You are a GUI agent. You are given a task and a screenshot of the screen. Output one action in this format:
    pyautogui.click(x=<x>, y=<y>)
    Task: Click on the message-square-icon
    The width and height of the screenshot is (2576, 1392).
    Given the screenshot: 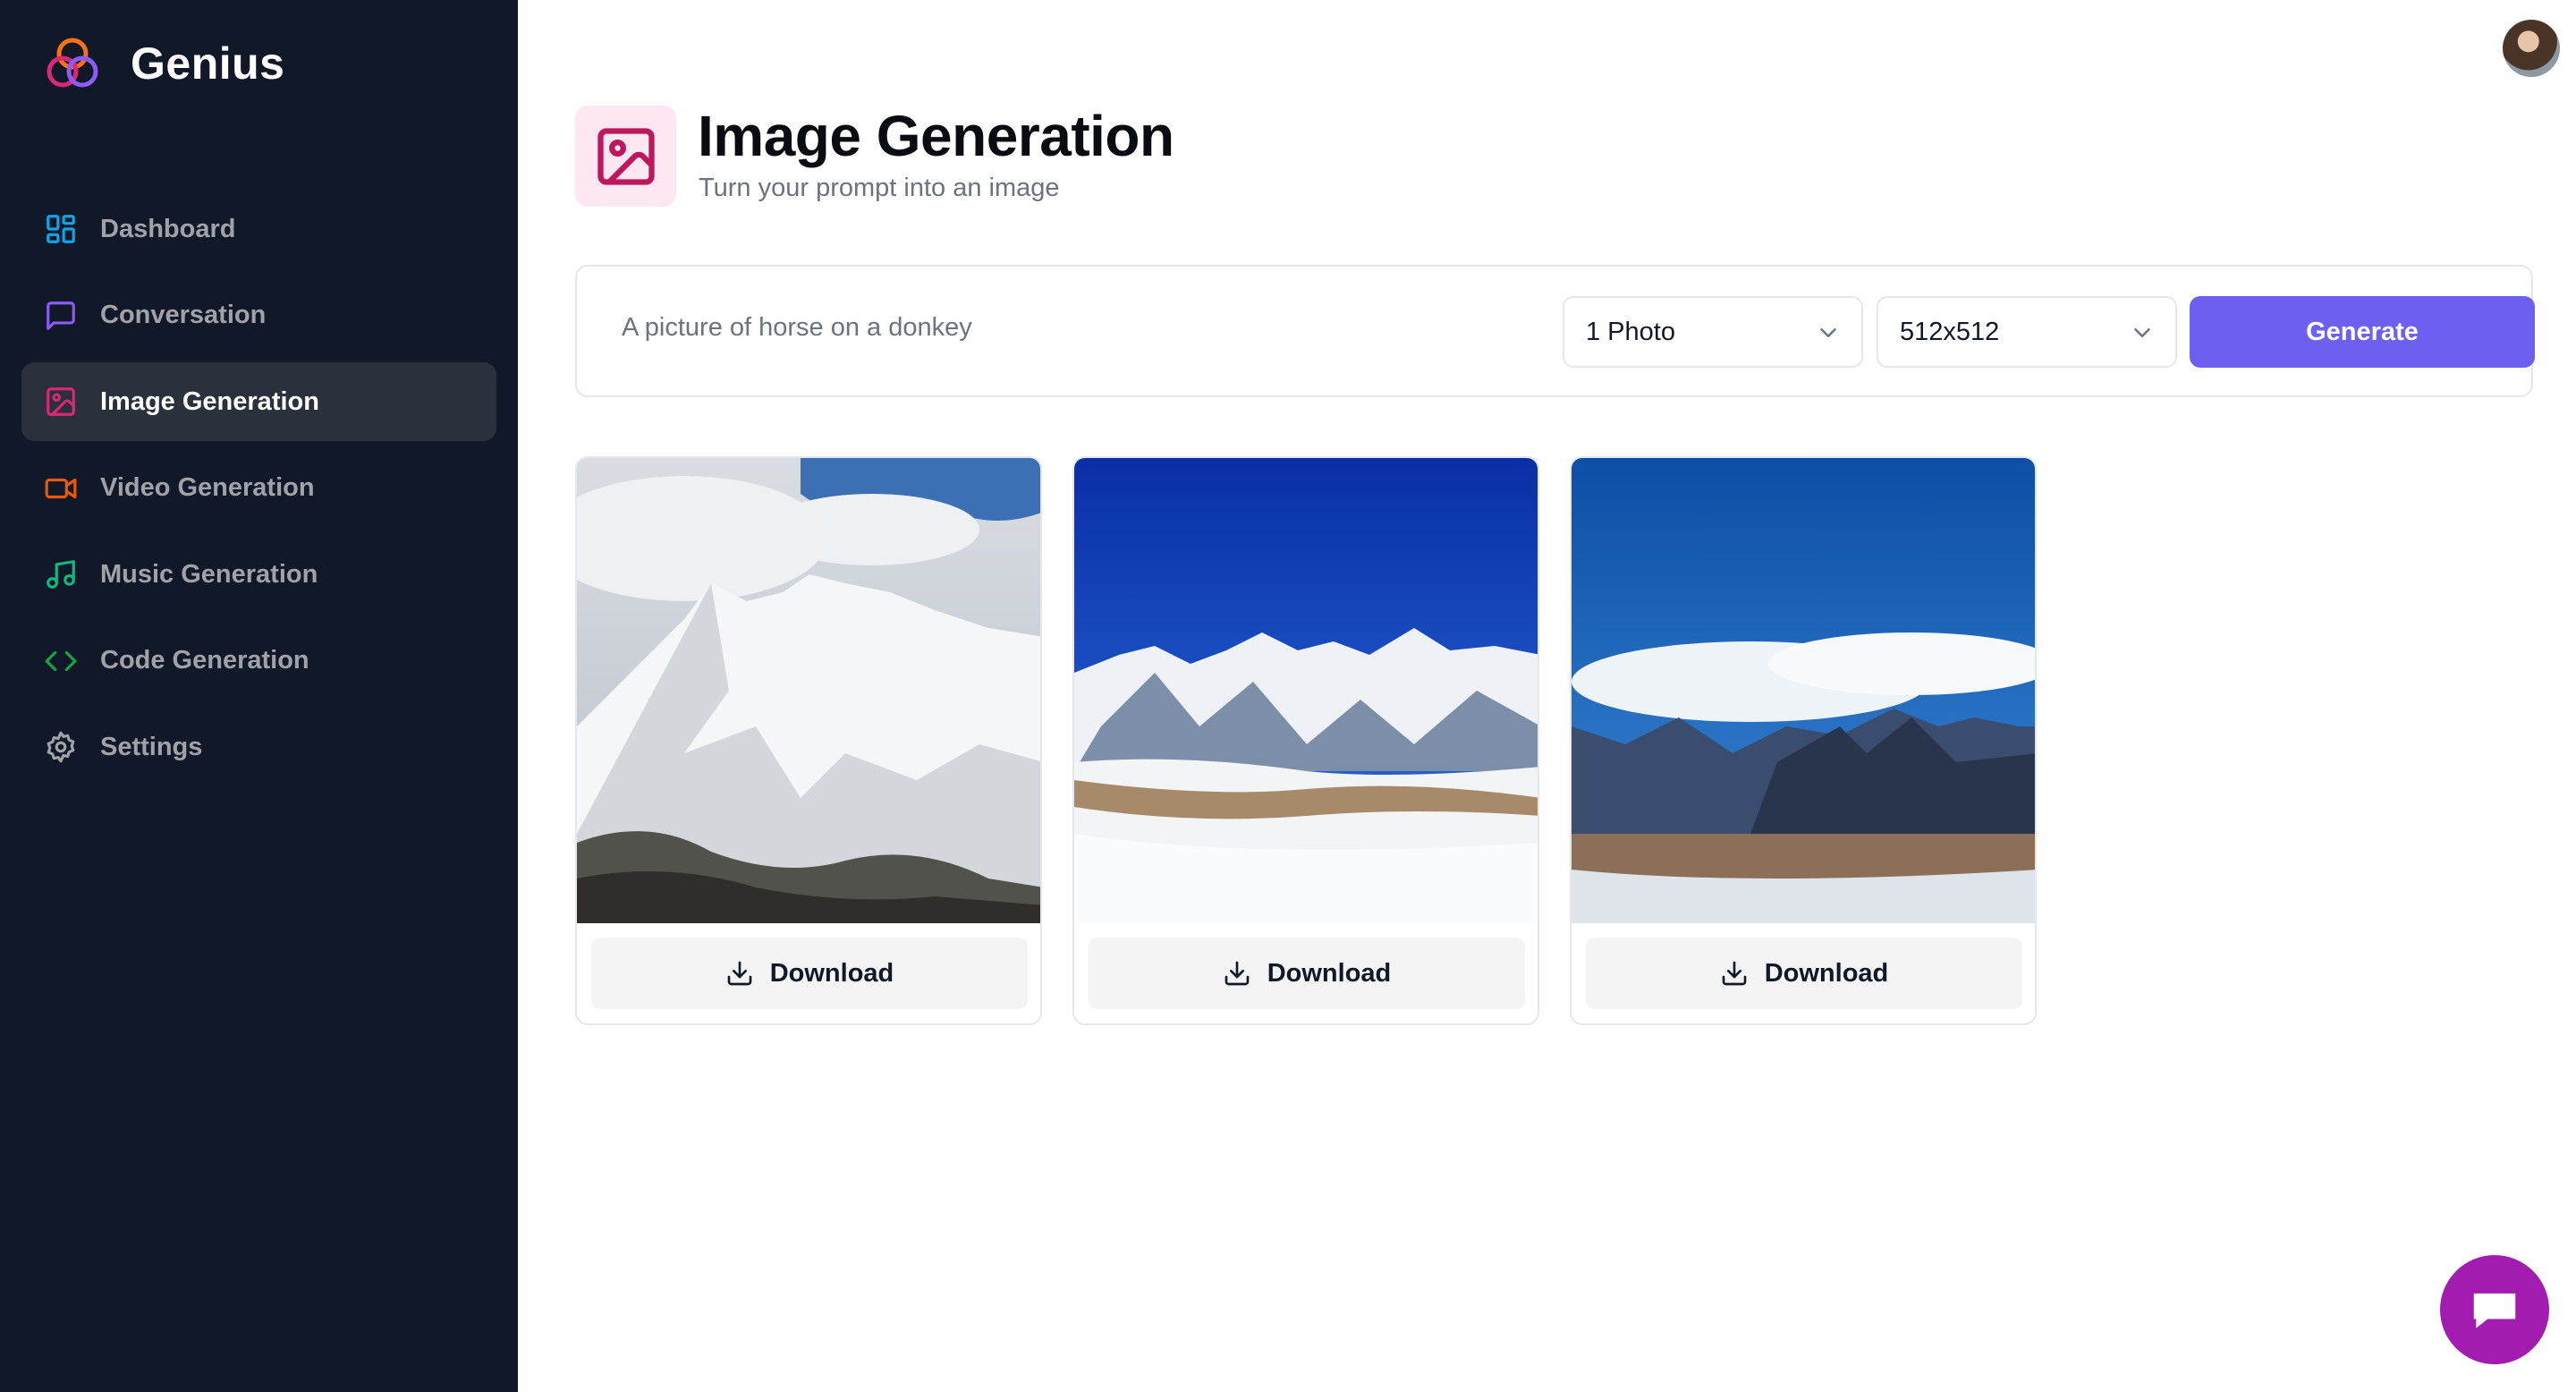 What is the action you would take?
    pyautogui.click(x=61, y=316)
    